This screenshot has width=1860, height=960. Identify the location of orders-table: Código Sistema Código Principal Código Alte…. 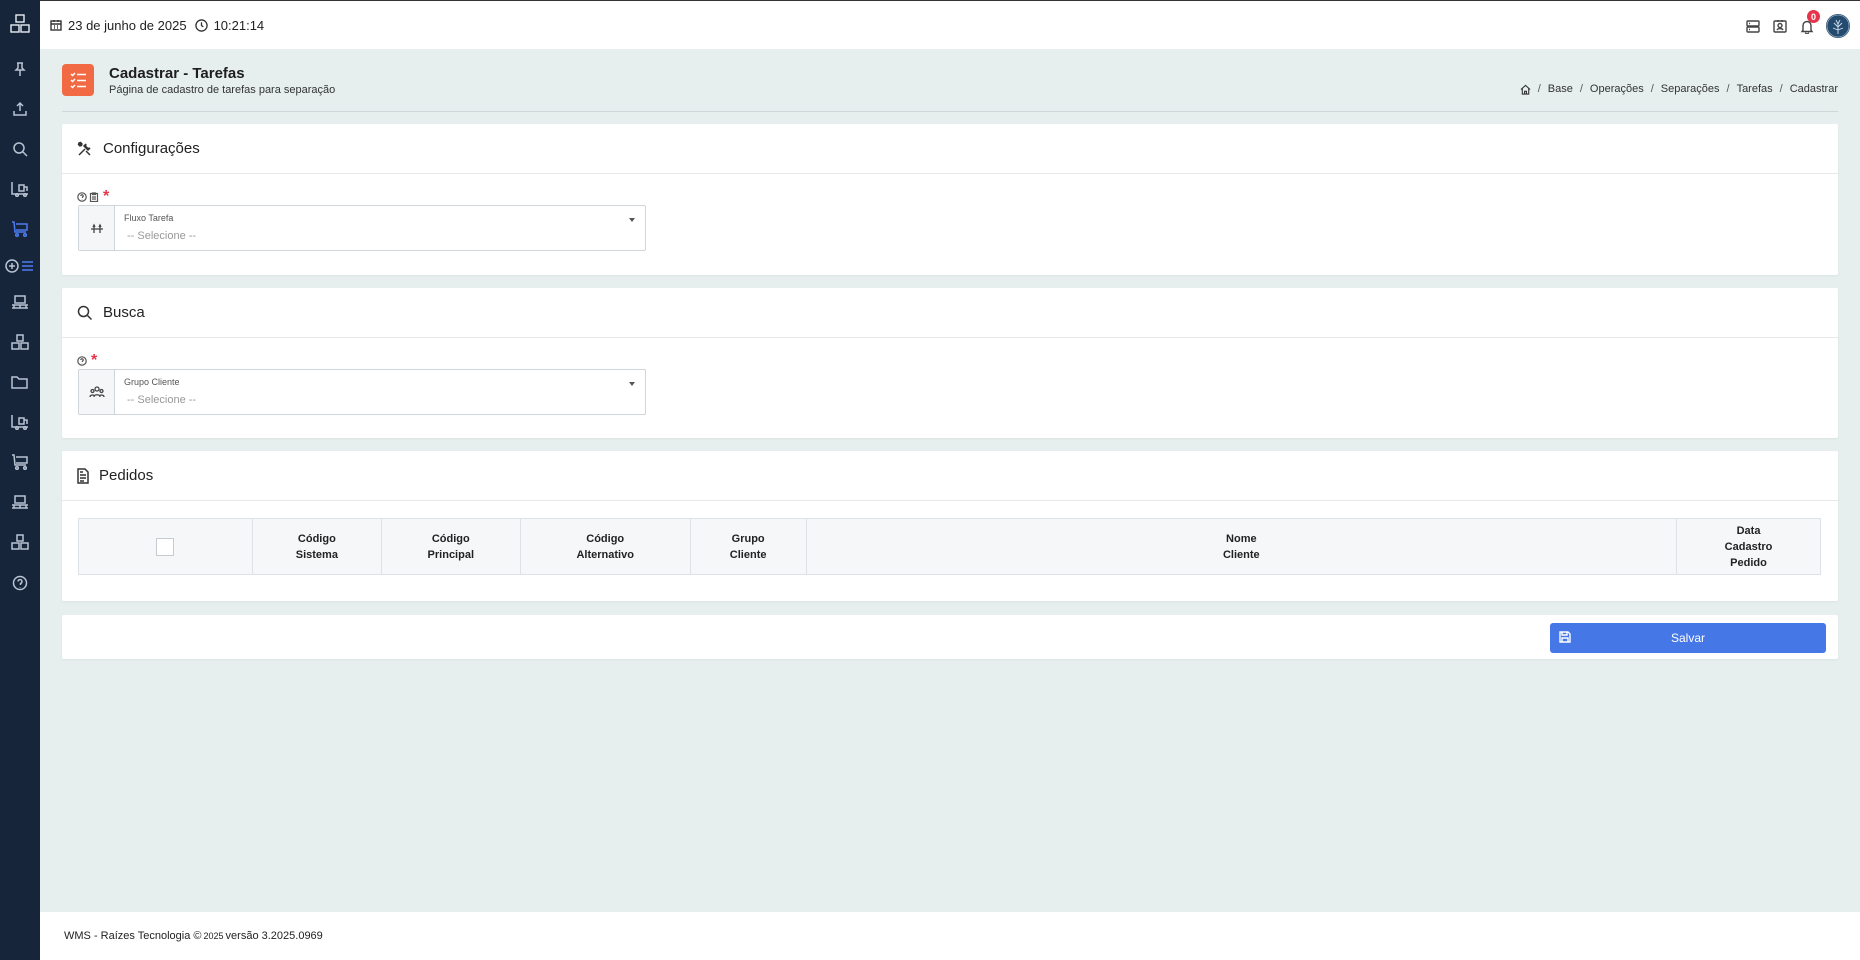
(949, 546).